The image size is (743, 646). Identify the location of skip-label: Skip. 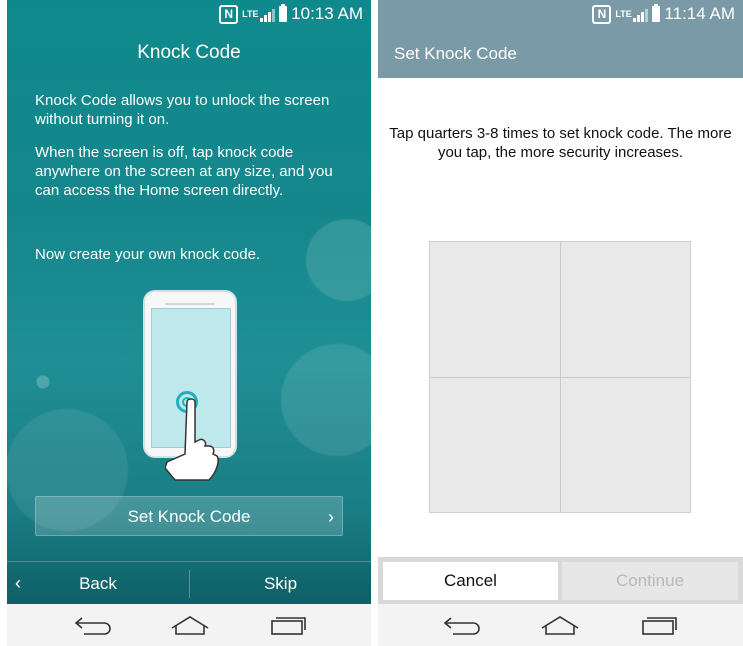
(280, 583).